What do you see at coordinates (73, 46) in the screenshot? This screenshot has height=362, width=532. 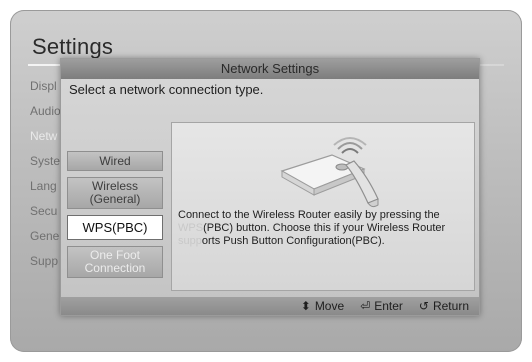 I see `page-title: Settings` at bounding box center [73, 46].